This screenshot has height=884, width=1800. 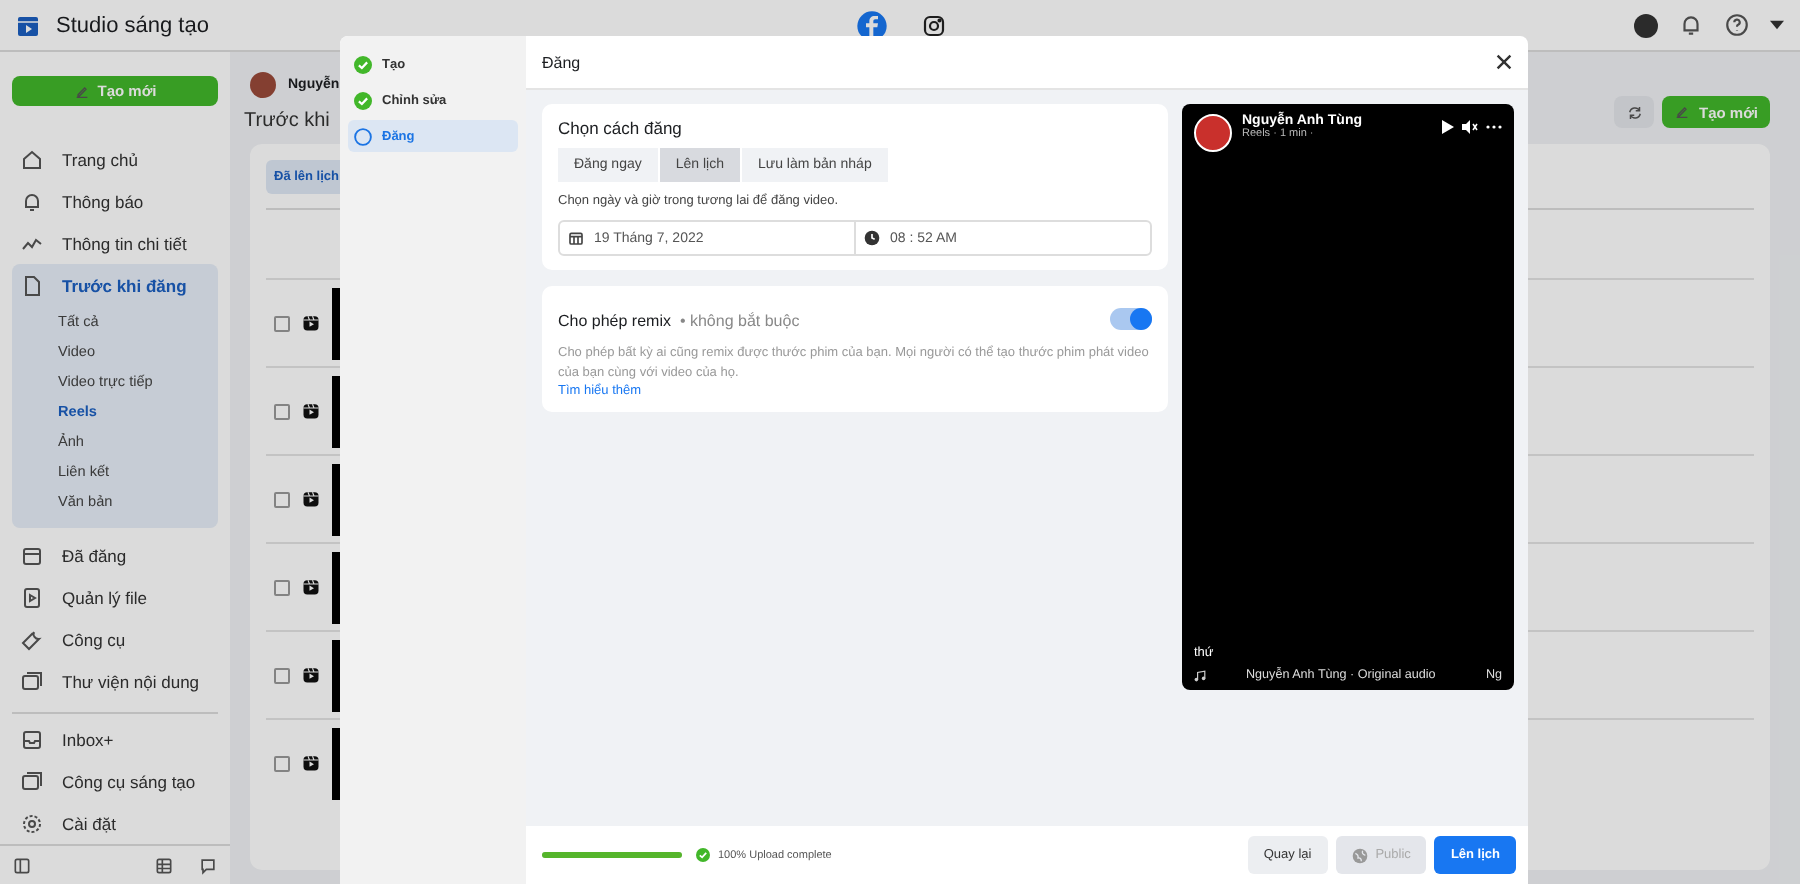 I want to click on refresh-button, so click(x=1634, y=112).